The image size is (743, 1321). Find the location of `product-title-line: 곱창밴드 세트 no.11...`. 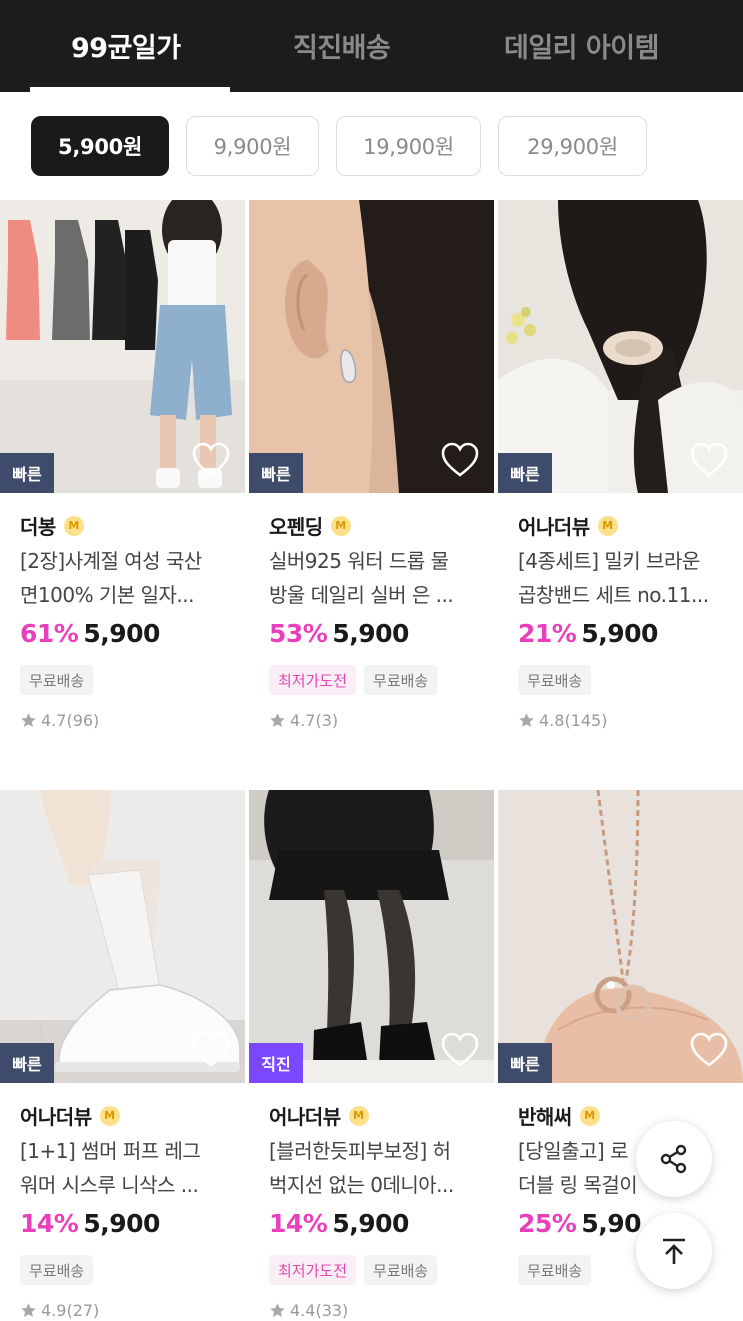

product-title-line: 곱창밴드 세트 no.11... is located at coordinates (613, 595).